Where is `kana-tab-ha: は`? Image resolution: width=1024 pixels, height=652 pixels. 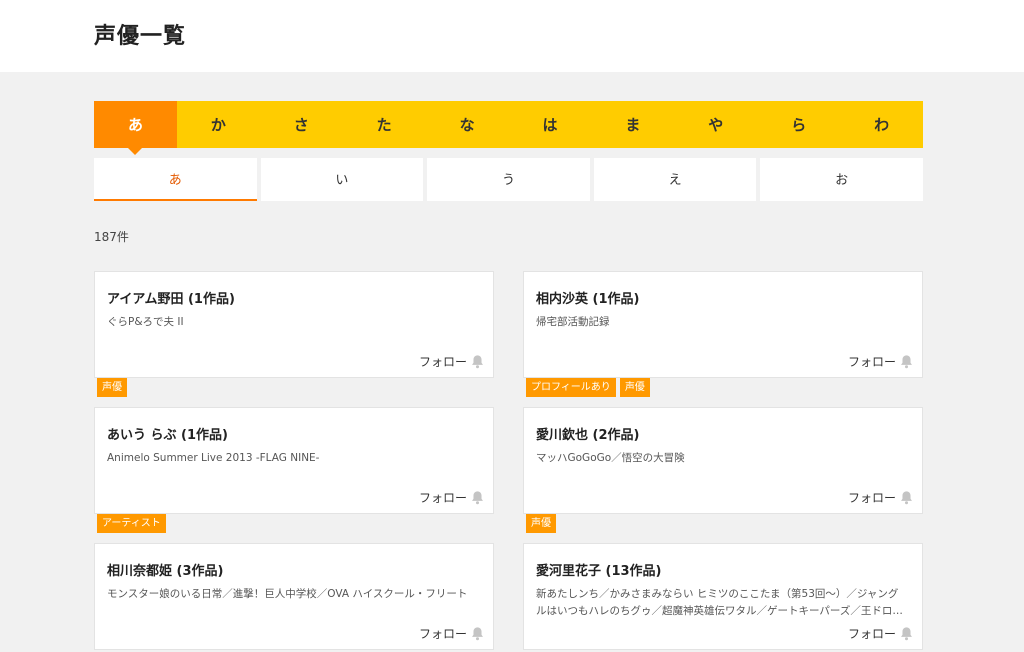
kana-tab-ha: は is located at coordinates (550, 124).